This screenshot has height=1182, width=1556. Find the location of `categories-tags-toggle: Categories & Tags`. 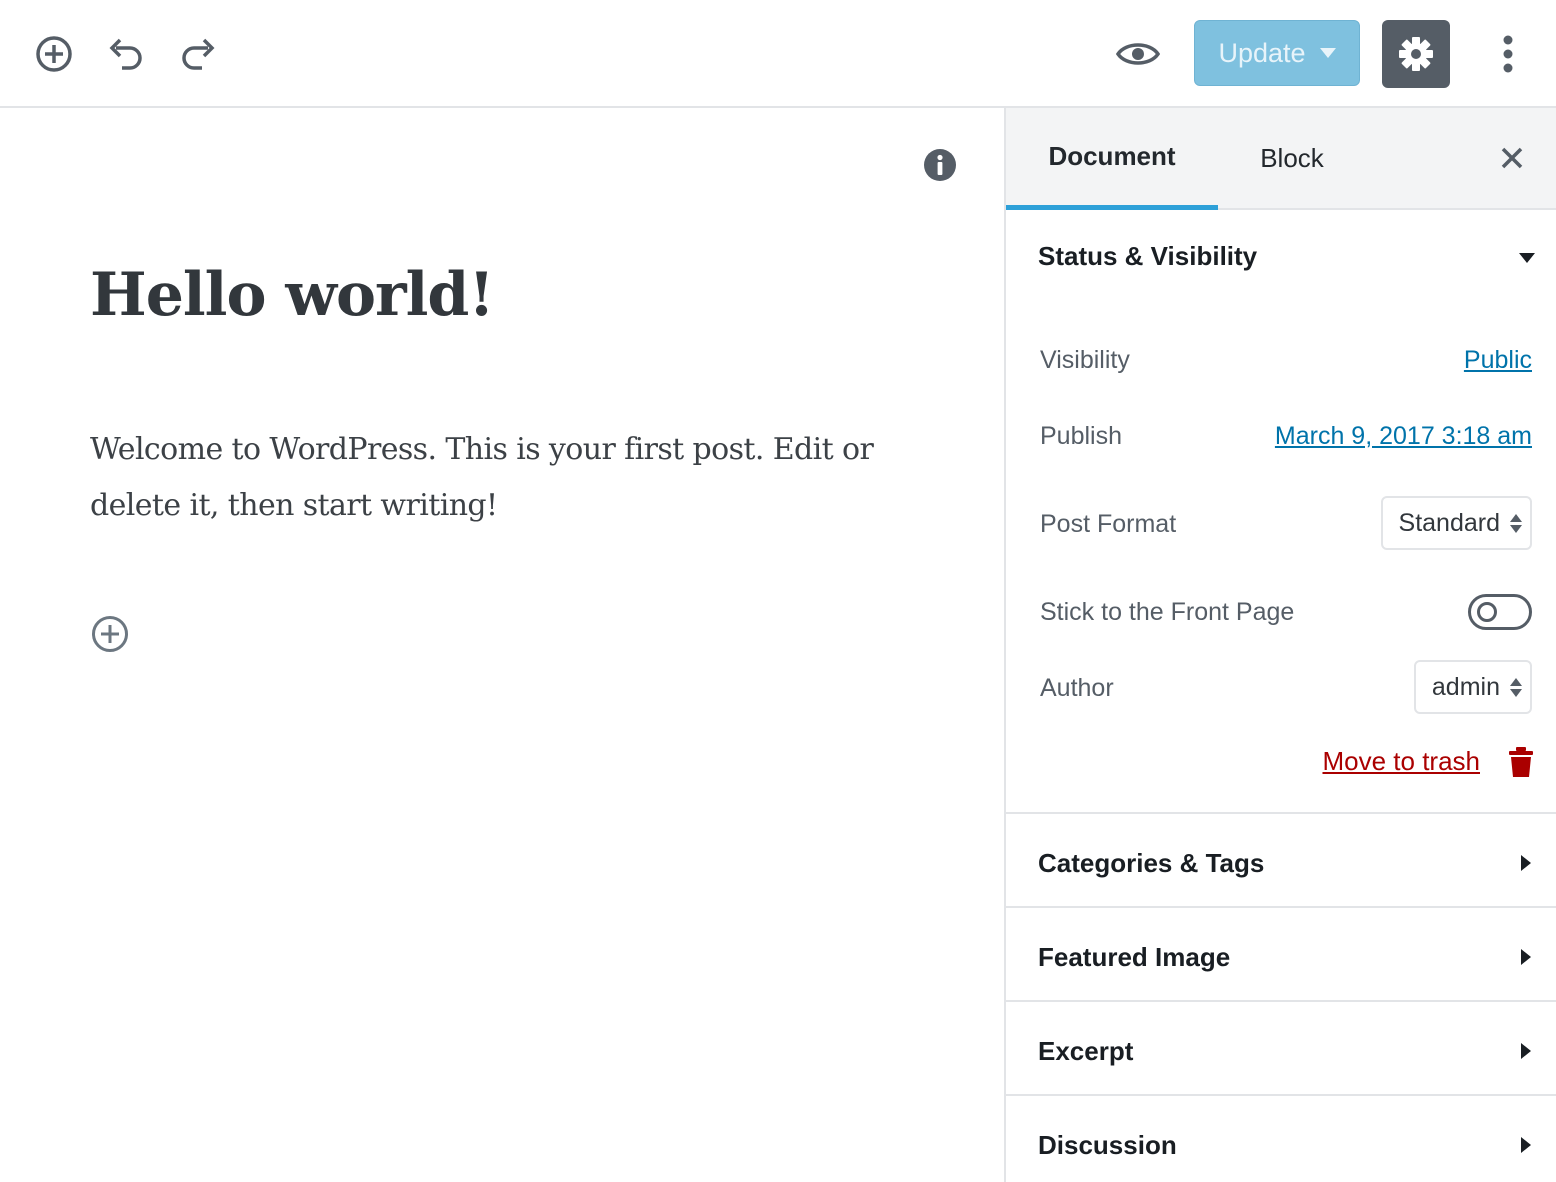

categories-tags-toggle: Categories & Tags is located at coordinates (1151, 863).